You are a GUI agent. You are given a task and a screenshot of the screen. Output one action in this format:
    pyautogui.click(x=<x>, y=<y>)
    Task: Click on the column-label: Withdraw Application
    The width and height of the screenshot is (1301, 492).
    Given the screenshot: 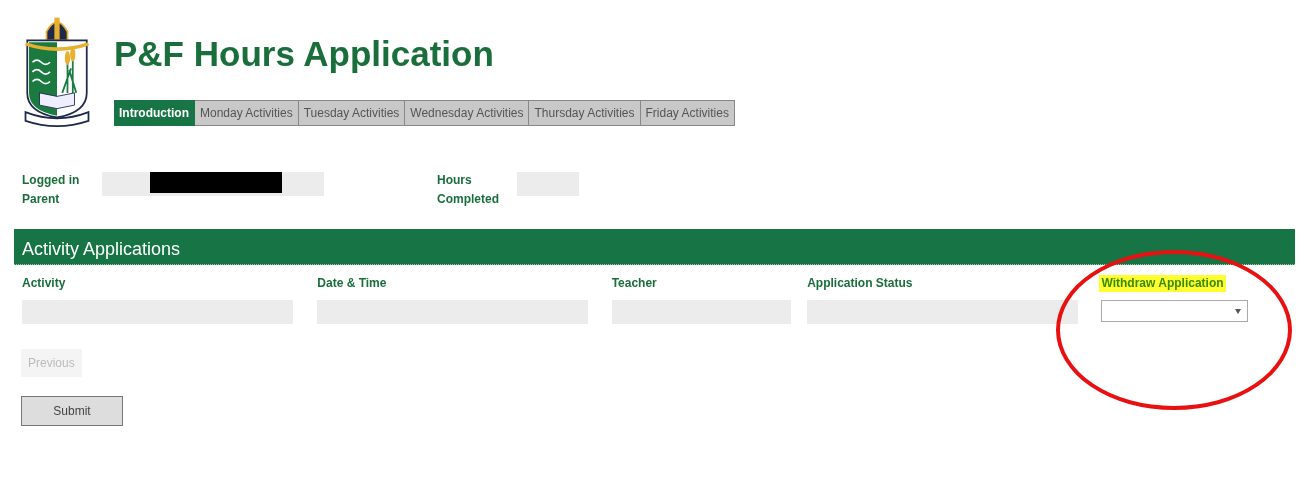 What is the action you would take?
    pyautogui.click(x=1162, y=283)
    